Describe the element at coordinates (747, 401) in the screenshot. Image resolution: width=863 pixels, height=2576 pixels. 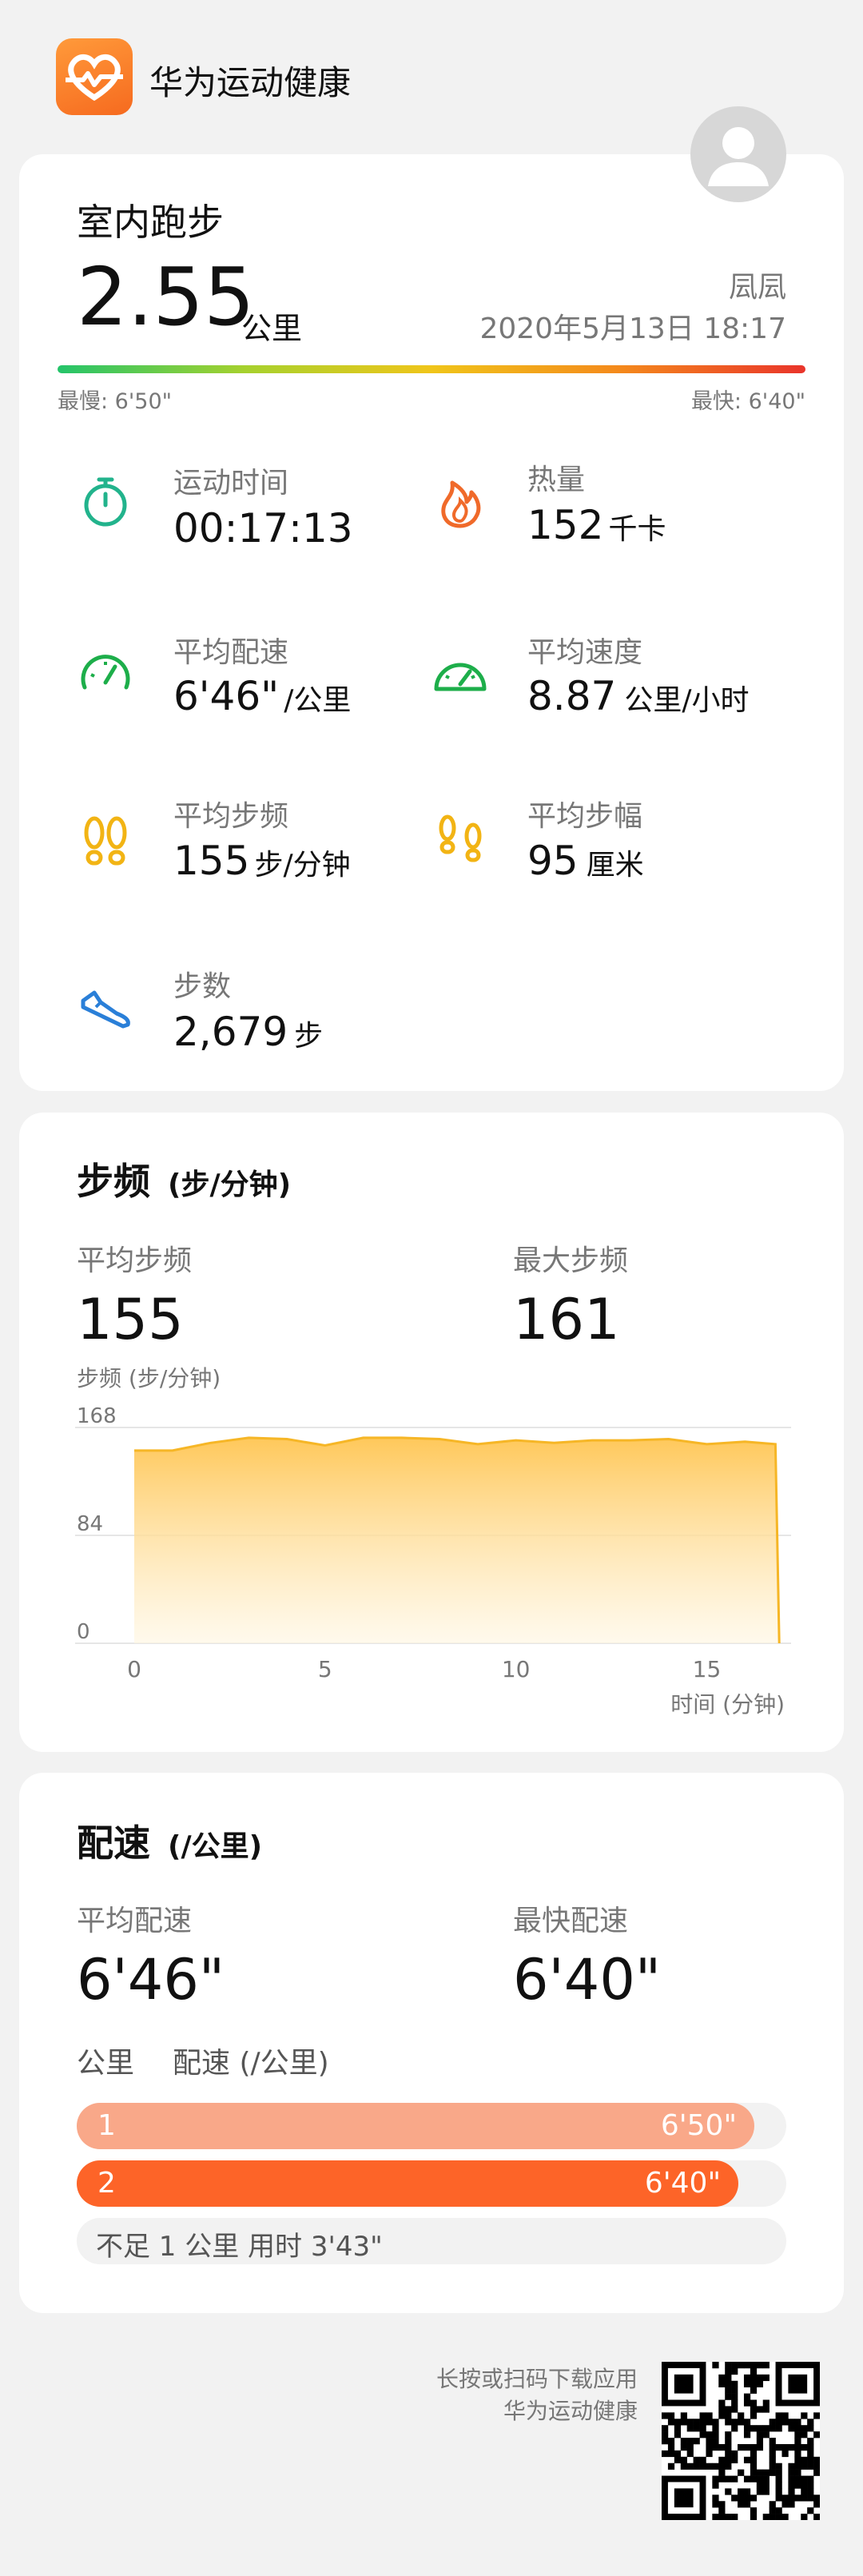
I see `fastest-pace-label: 最快: 6'40"` at that location.